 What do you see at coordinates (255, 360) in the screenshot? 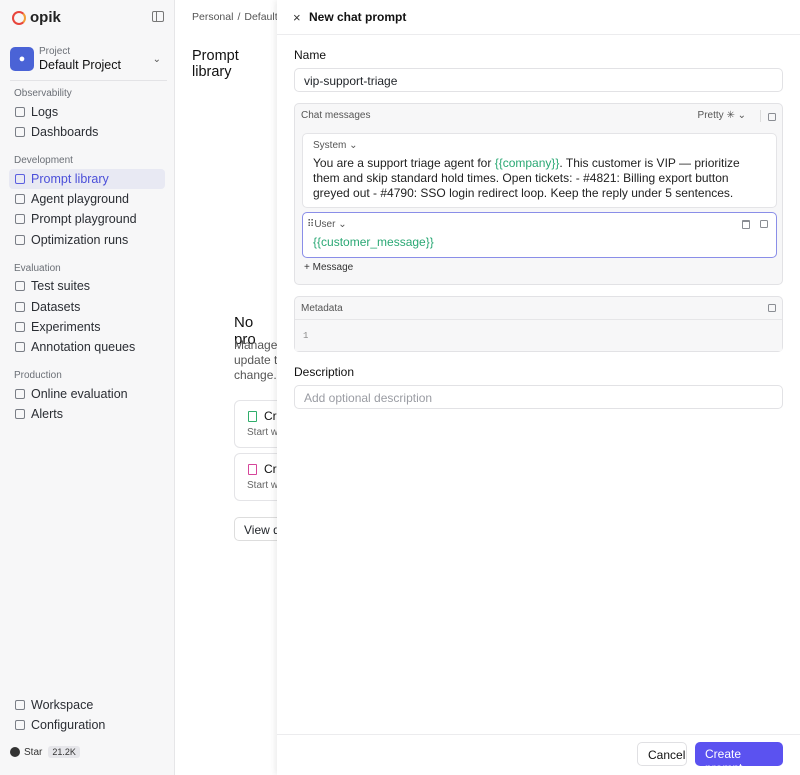
I see `empty-state-description: Manage update th change.` at bounding box center [255, 360].